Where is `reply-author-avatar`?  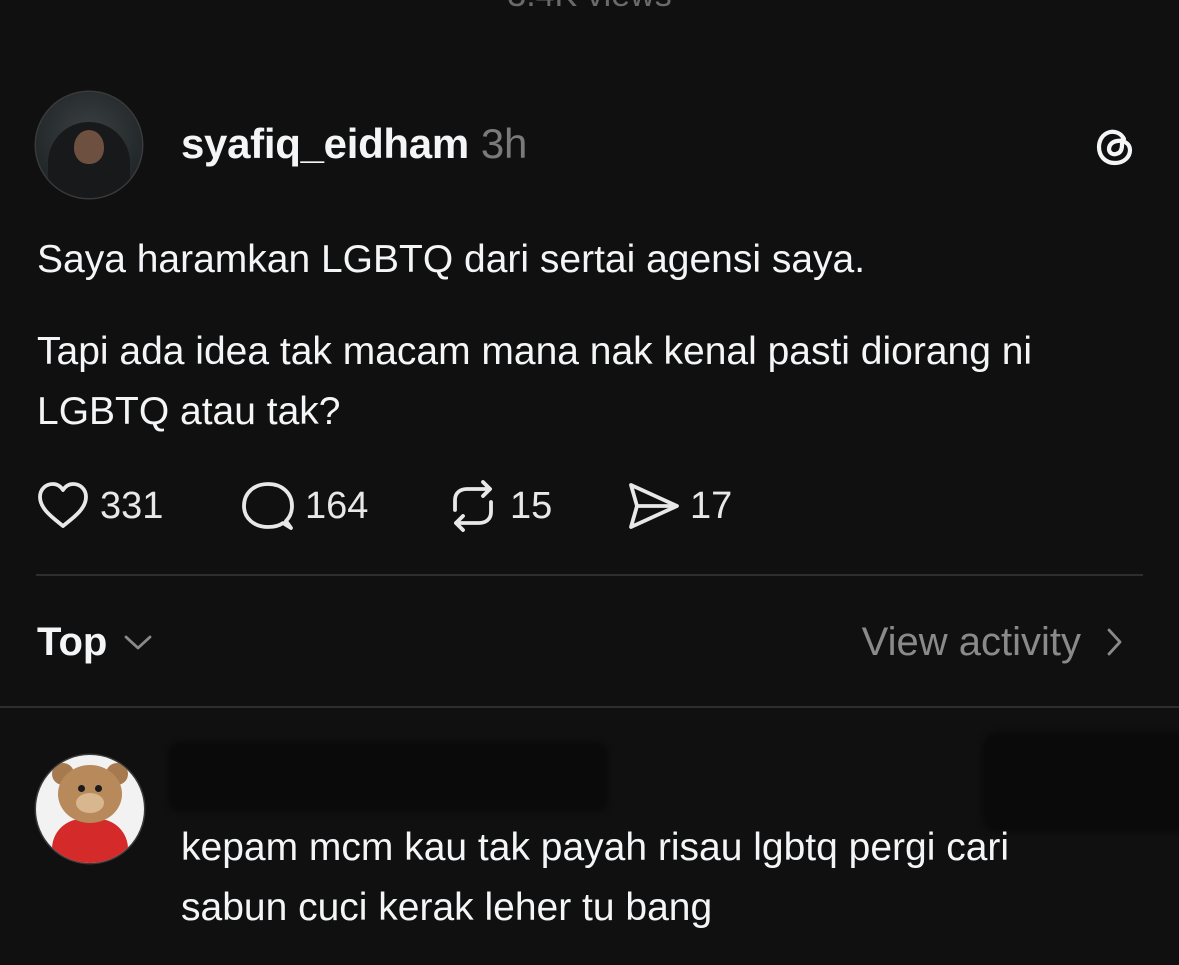
reply-author-avatar is located at coordinates (90, 809).